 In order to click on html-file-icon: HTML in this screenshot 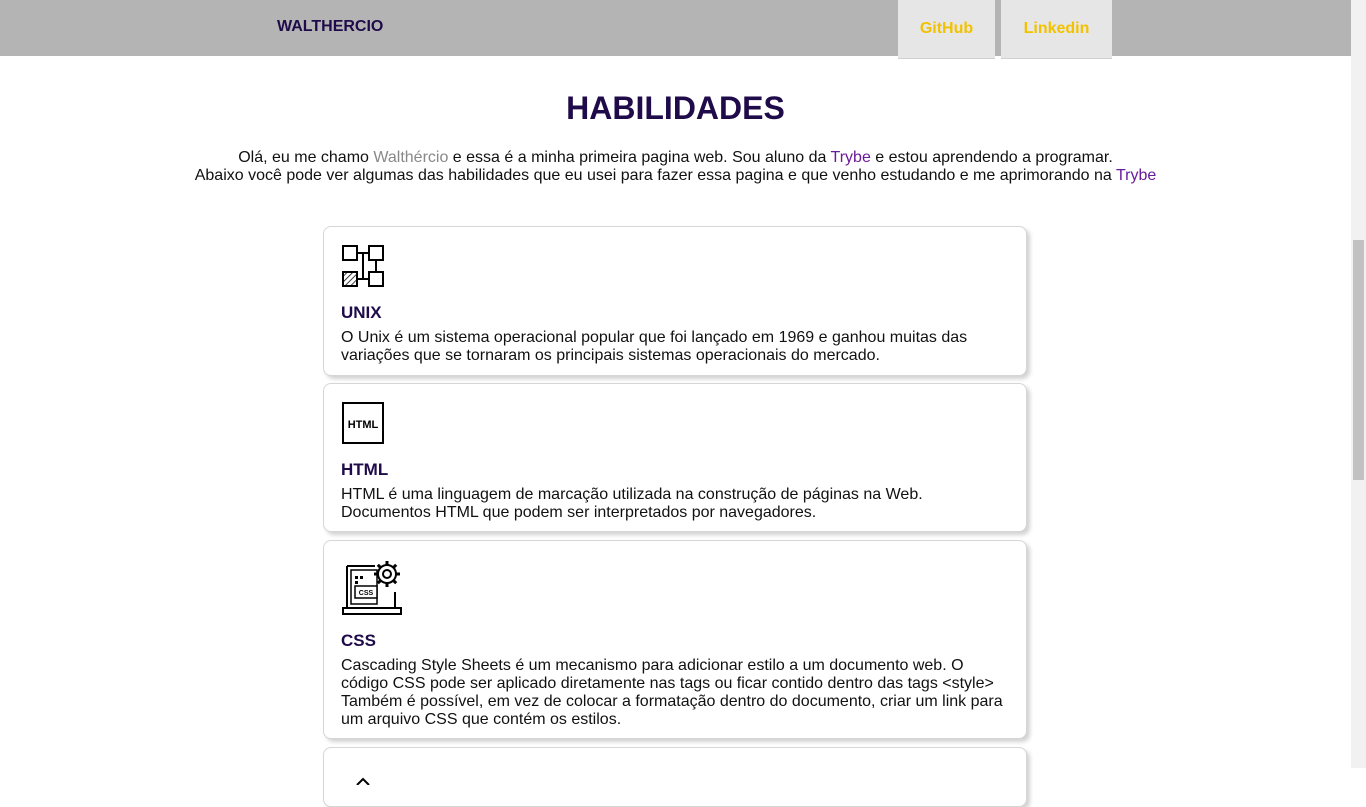, I will do `click(363, 423)`.